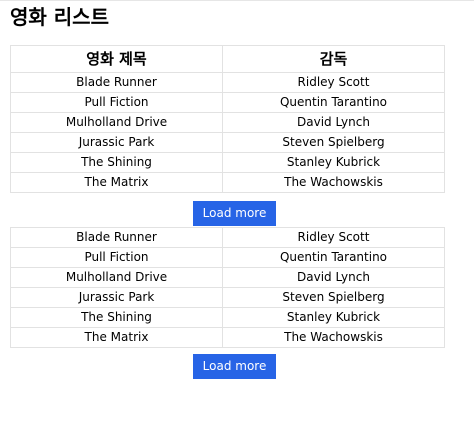 Image resolution: width=474 pixels, height=434 pixels. I want to click on column-header-director: 감독, so click(333, 59).